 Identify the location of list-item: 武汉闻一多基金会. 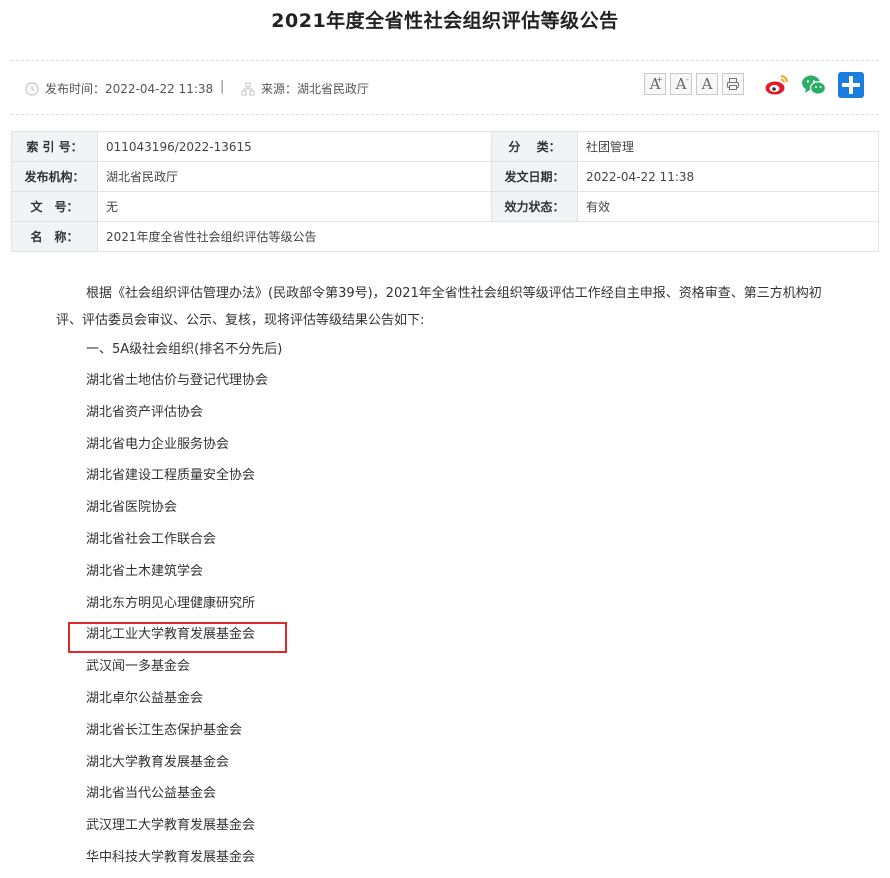
(138, 667).